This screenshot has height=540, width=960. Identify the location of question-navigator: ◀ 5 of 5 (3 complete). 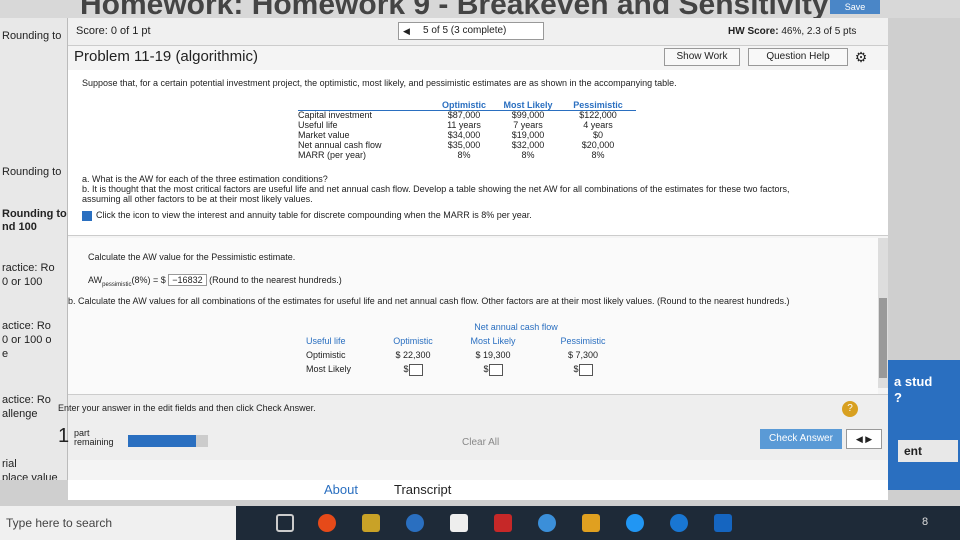
(471, 31).